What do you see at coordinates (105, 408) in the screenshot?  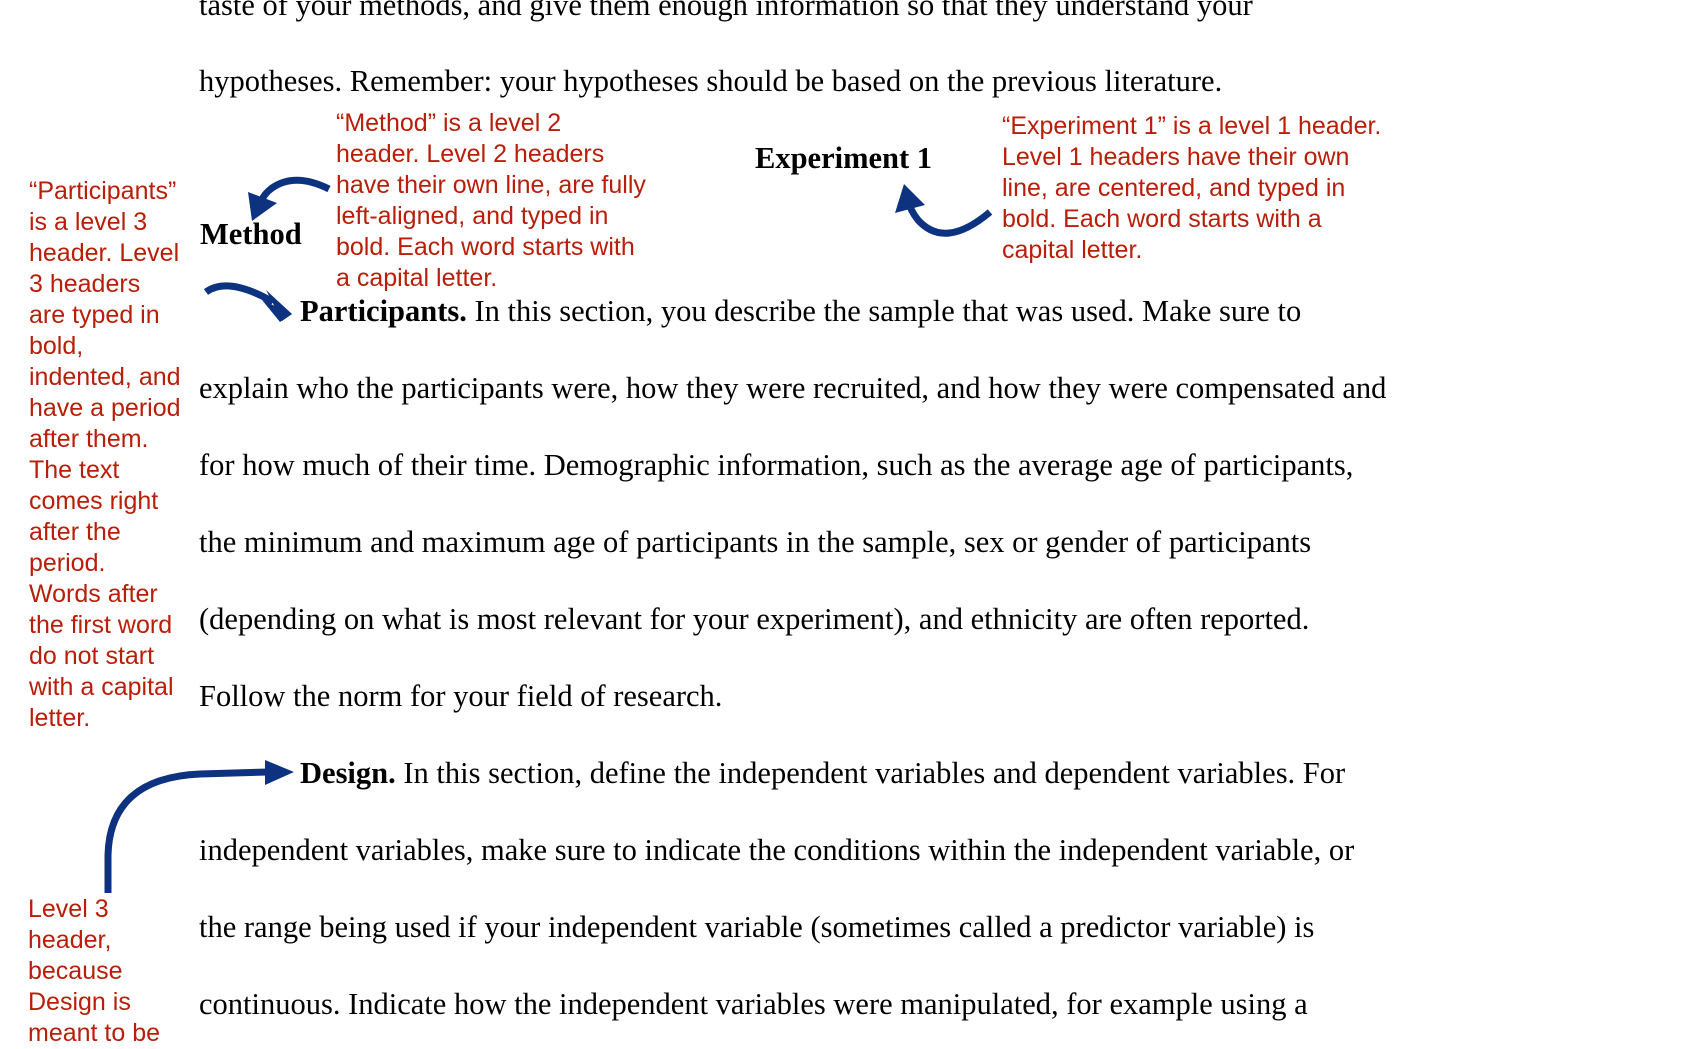 I see `annotation-line: have a period` at bounding box center [105, 408].